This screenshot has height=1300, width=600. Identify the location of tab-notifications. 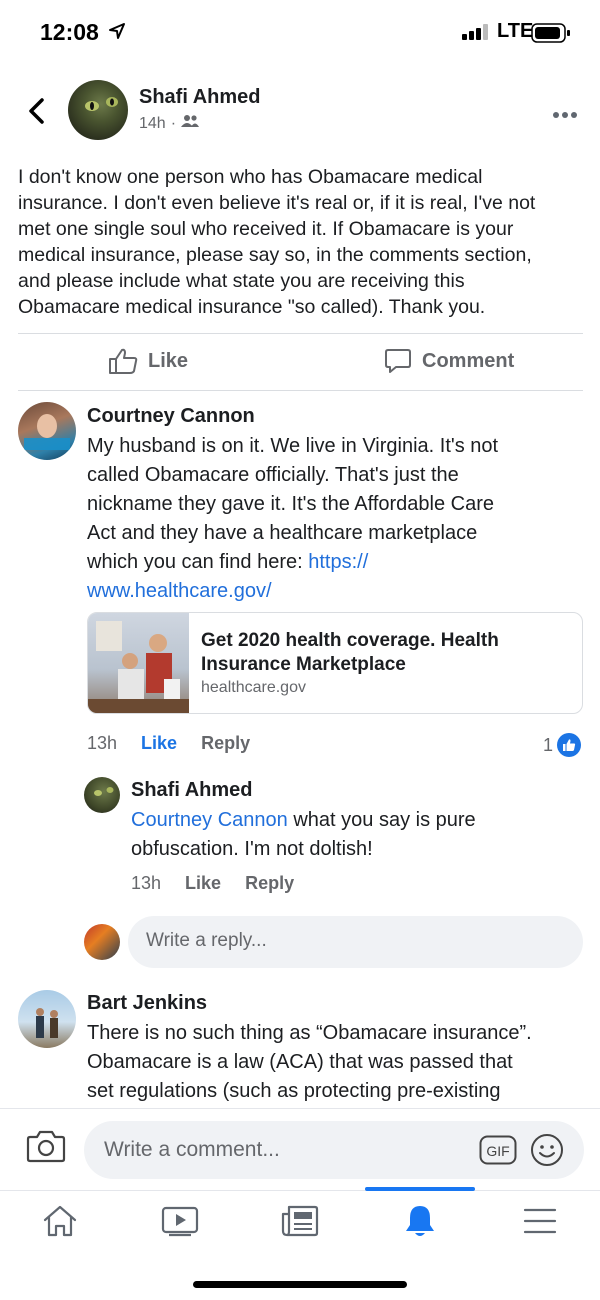
(420, 1221).